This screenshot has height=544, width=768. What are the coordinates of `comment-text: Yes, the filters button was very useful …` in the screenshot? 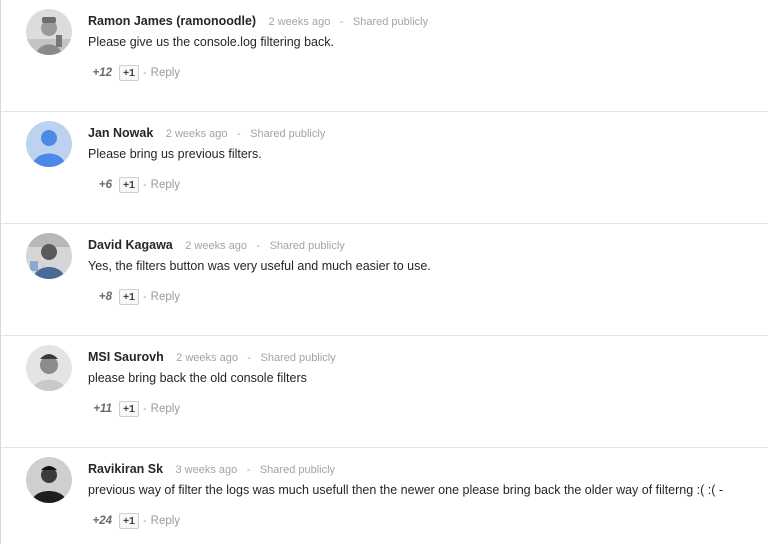 It's located at (259, 266).